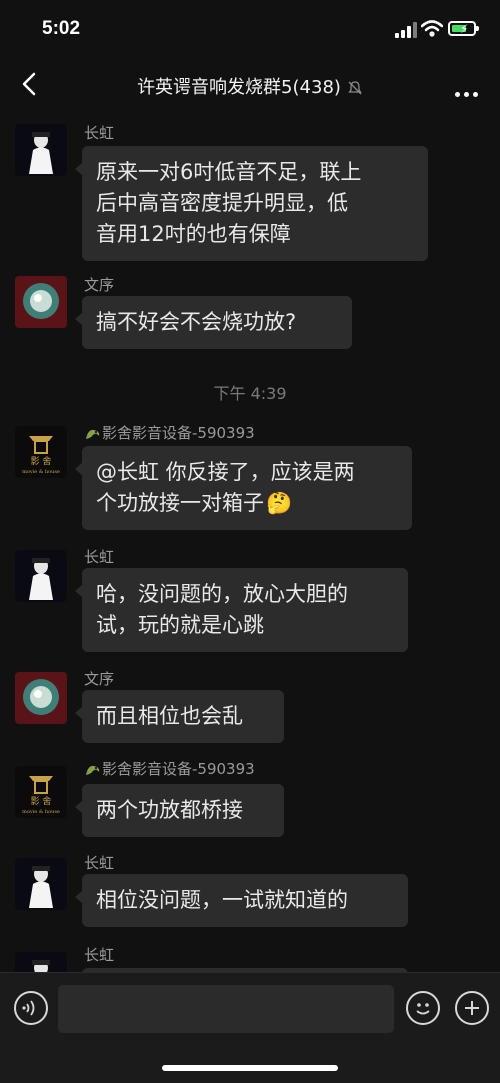  I want to click on message-bubble: 原来一对6吋低音不足，联上 后中高音密度提升明显，低 音用12吋的也有保障, so click(251, 203).